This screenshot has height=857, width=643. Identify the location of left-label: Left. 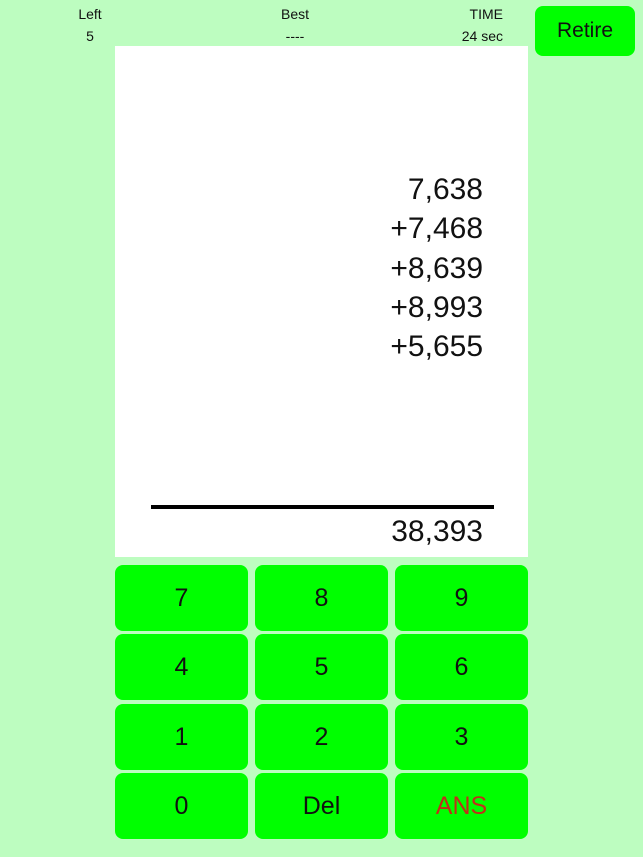
(90, 14).